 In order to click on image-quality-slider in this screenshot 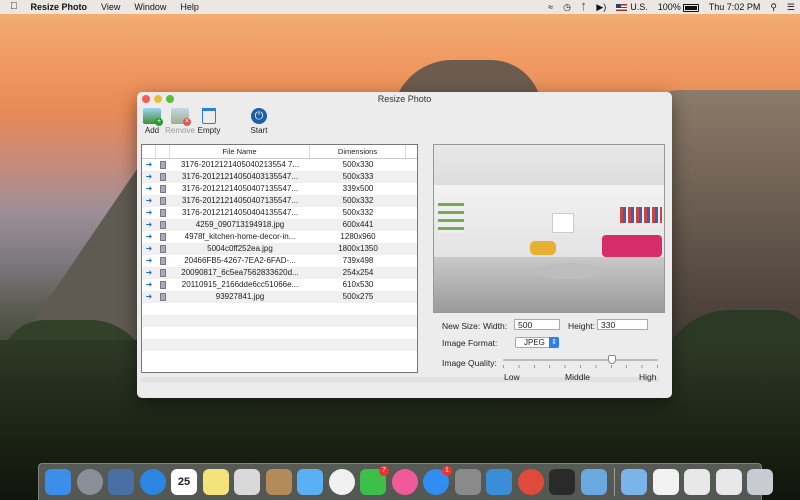, I will do `click(580, 360)`.